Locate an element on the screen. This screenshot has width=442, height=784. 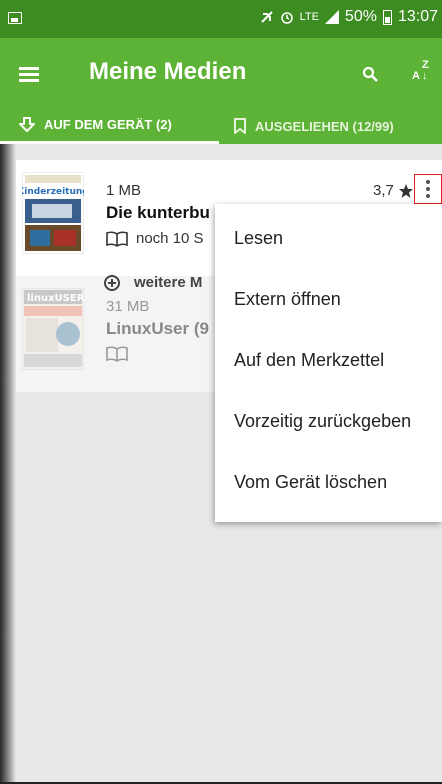
tab-bar: AUF DEM GERÄT (2) AUSGELIEHEN (12/99) is located at coordinates (221, 126).